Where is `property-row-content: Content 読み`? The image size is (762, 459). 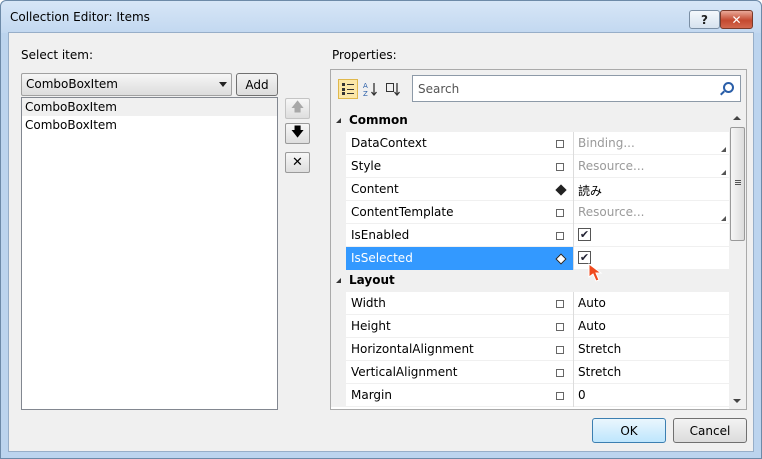
property-row-content: Content 読み is located at coordinates (530, 189).